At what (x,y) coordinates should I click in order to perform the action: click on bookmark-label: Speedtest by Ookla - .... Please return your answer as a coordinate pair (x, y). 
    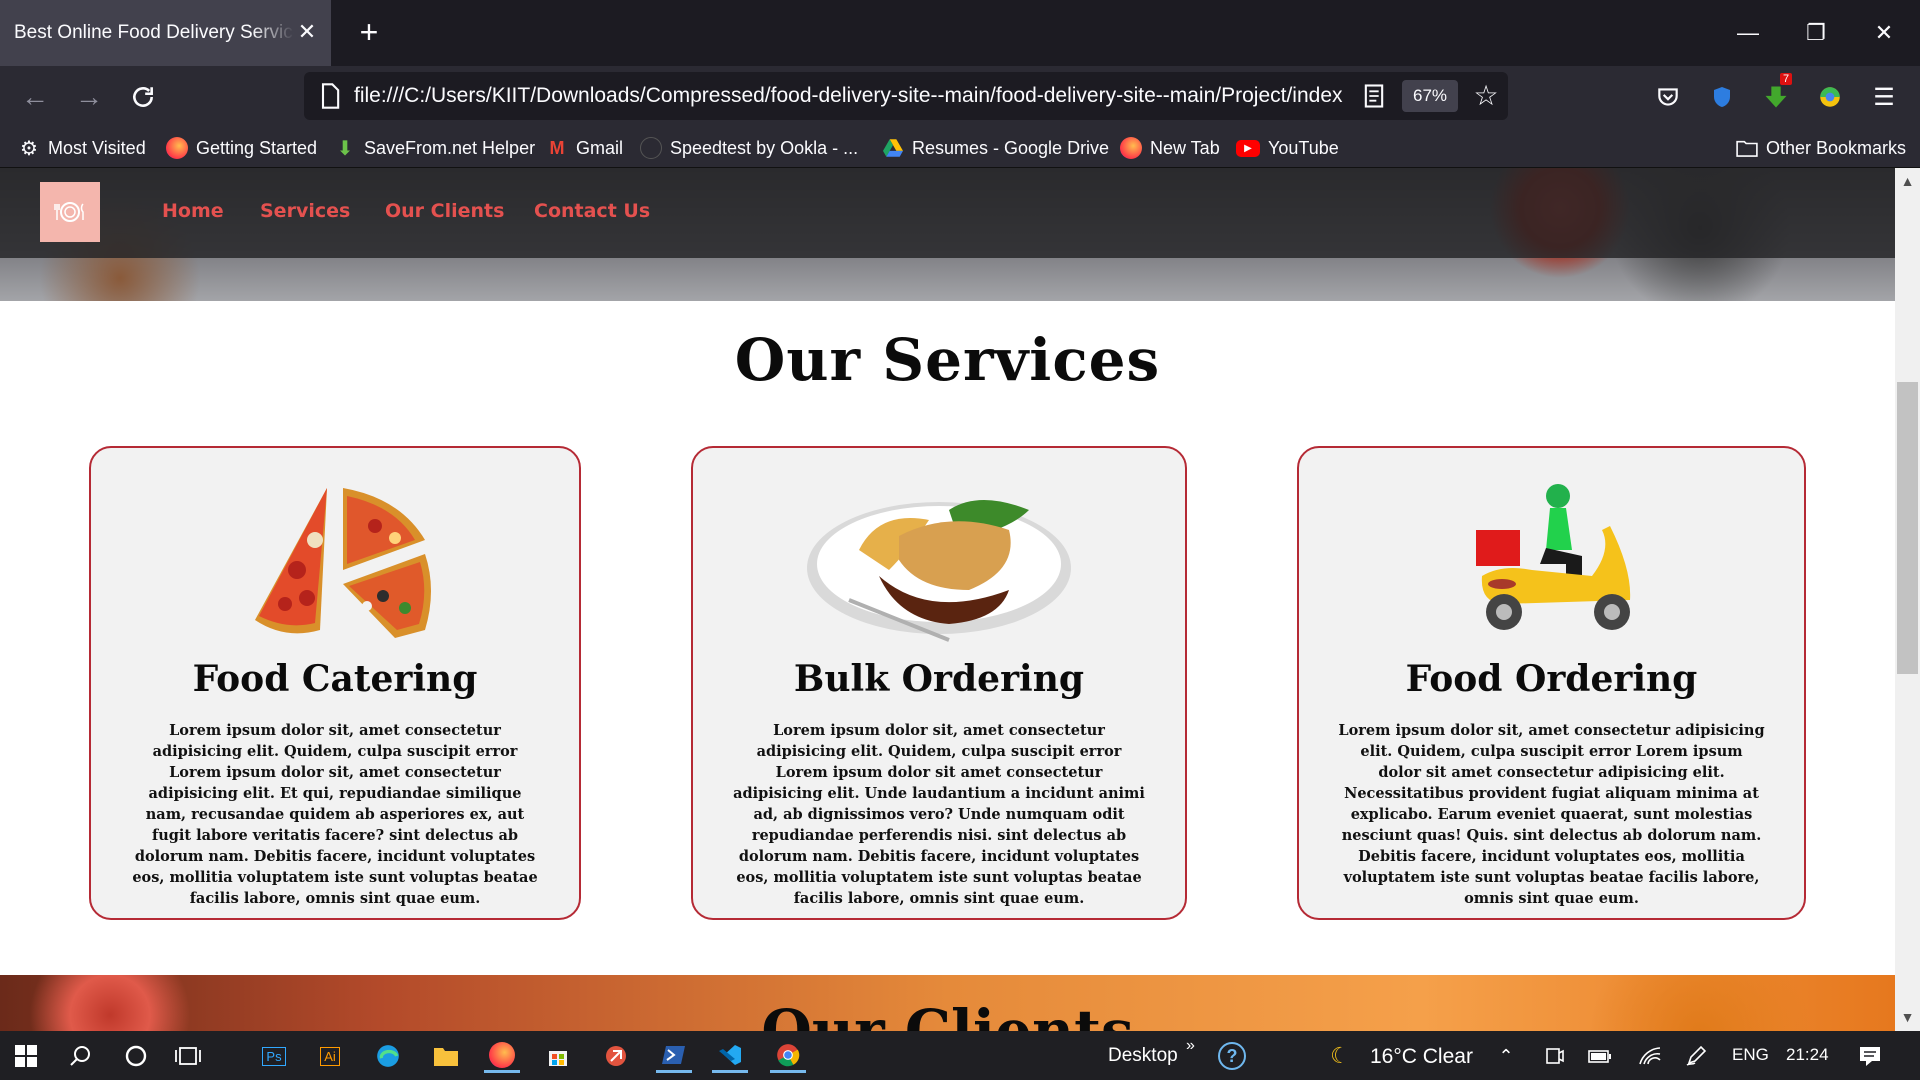
    Looking at the image, I should click on (764, 147).